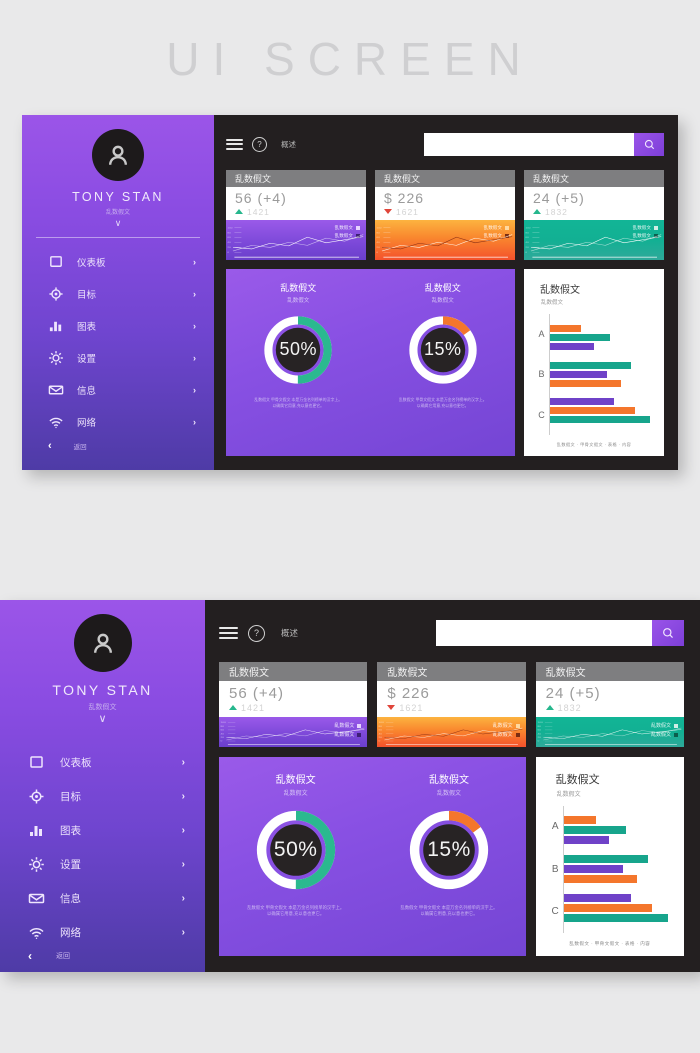 The image size is (700, 1053). I want to click on sidebar-nav: 仪表板 › 目标 › 图表 › 设置 › 信息 › 网络 ›, so click(118, 342).